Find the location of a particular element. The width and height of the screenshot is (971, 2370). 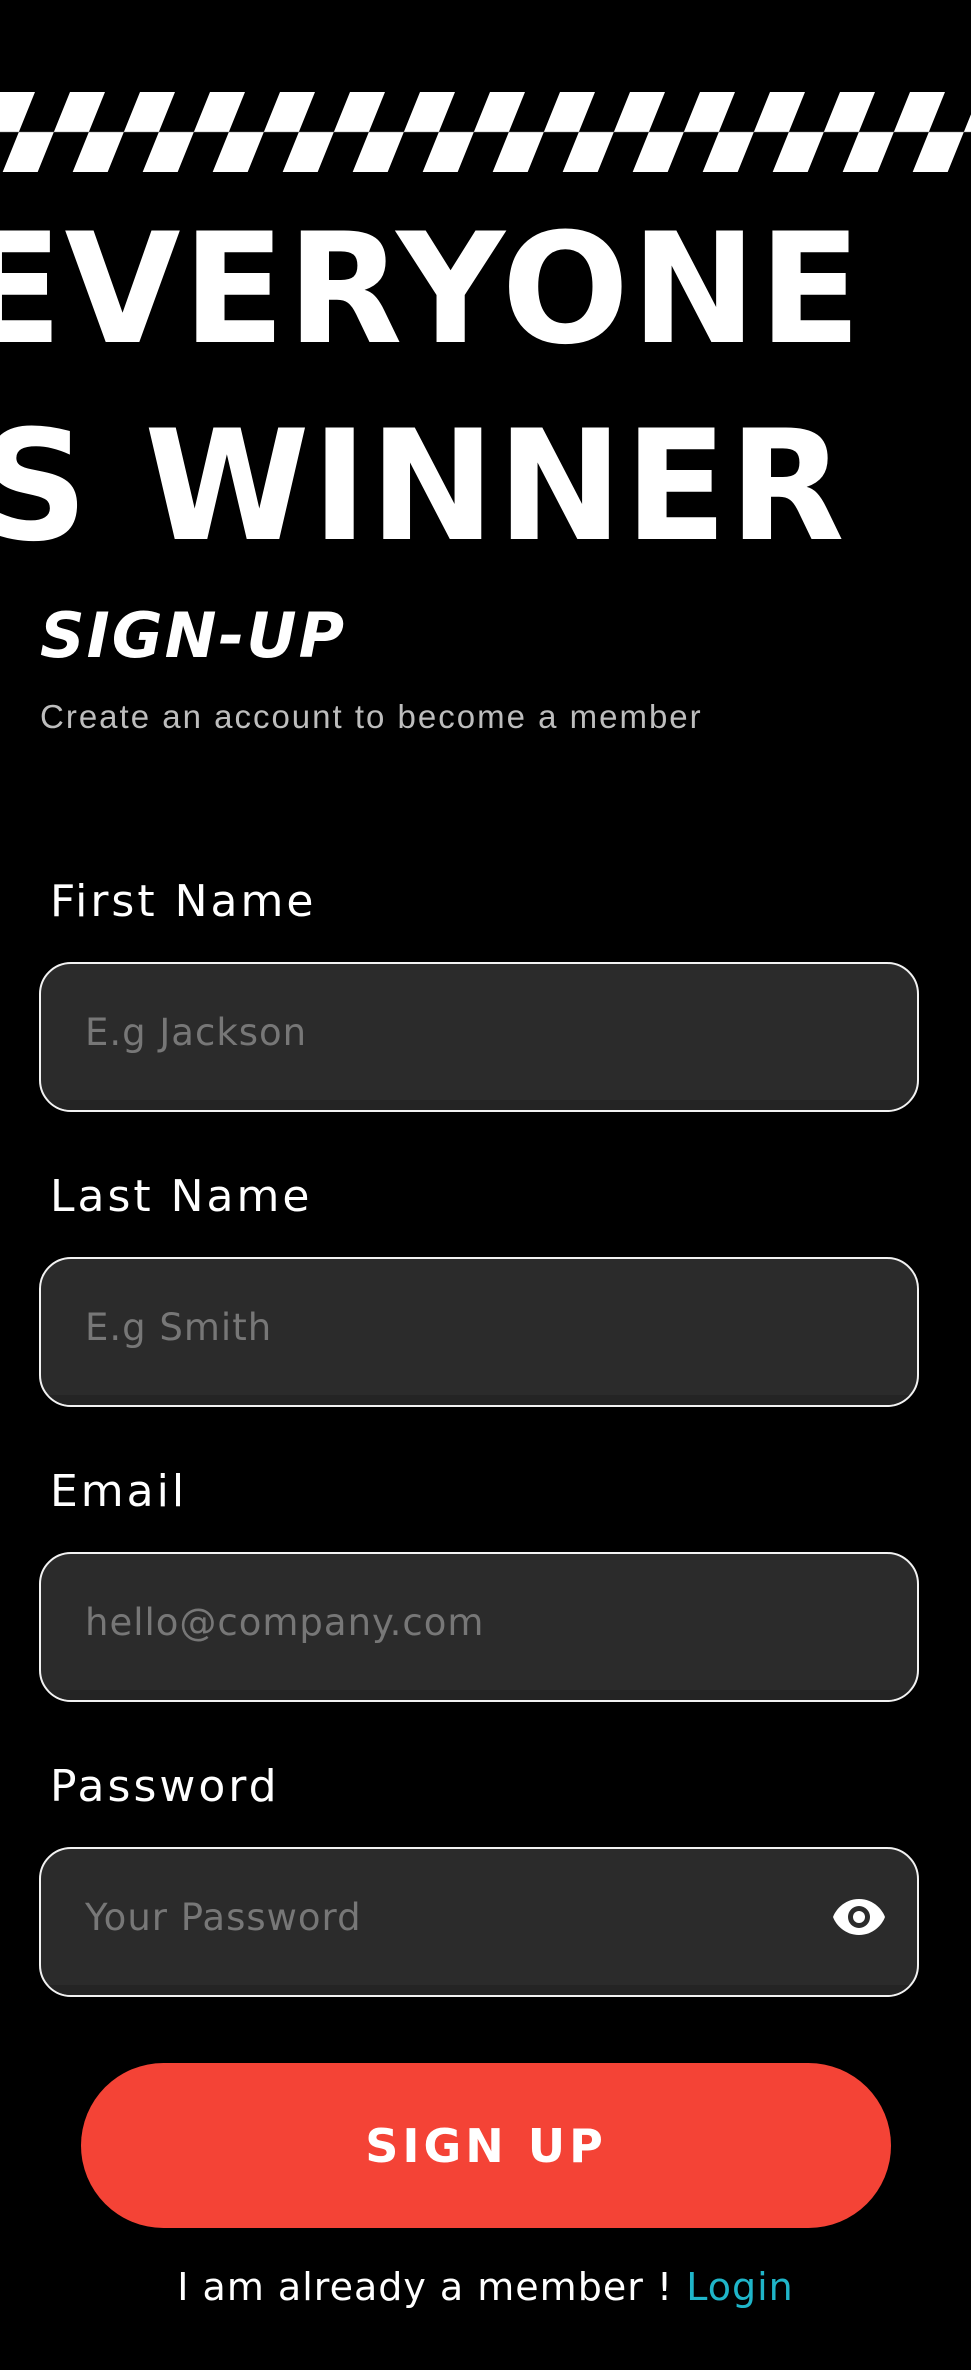

checkered-flag-pattern is located at coordinates (485, 132).